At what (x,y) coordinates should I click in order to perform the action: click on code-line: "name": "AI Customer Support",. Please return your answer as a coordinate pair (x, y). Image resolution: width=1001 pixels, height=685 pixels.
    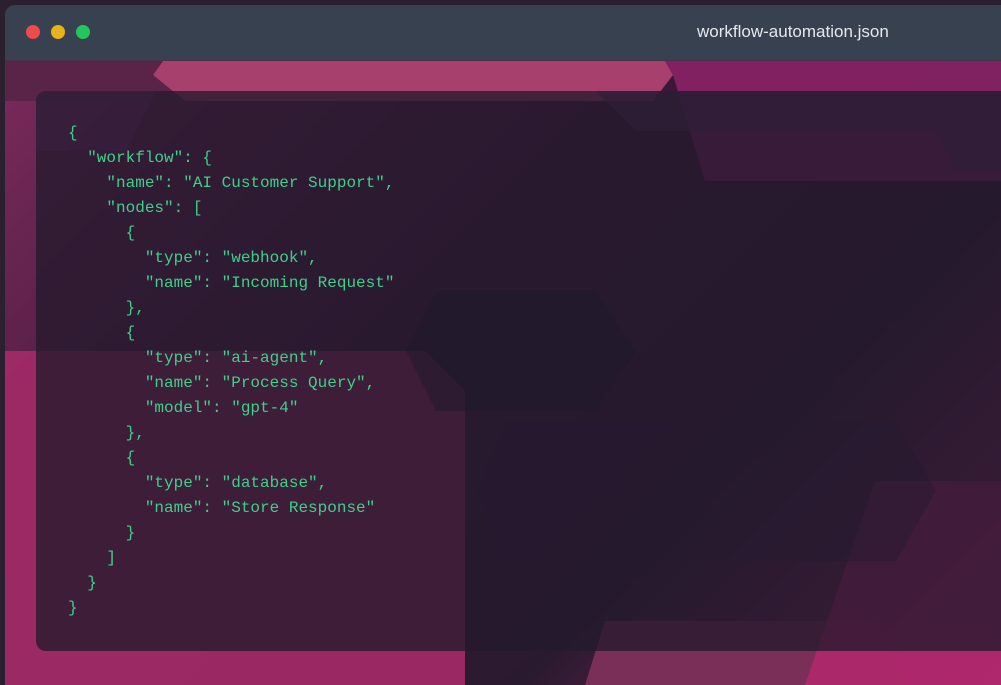
    Looking at the image, I should click on (231, 183).